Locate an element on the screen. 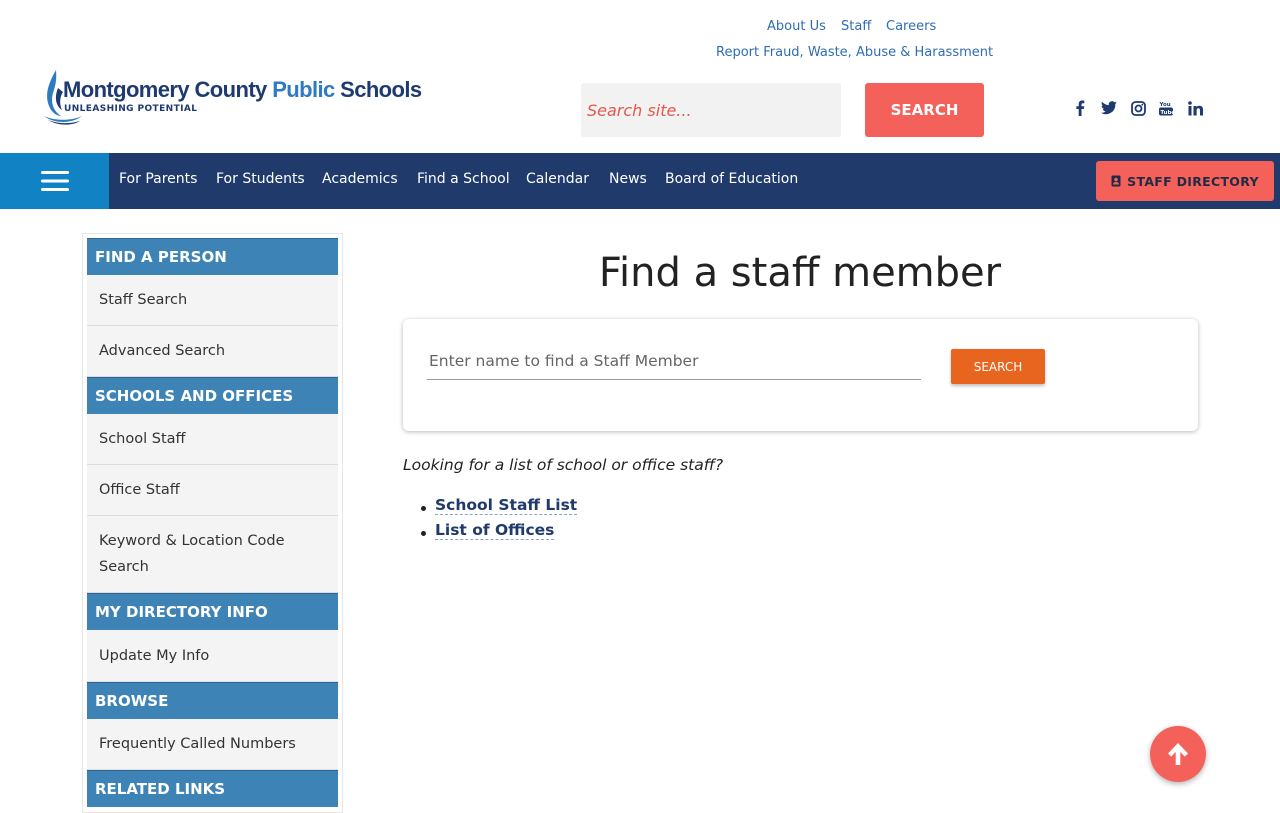 The height and width of the screenshot is (813, 1280). staff-list-links: School Staff List List of Offices is located at coordinates (499, 521).